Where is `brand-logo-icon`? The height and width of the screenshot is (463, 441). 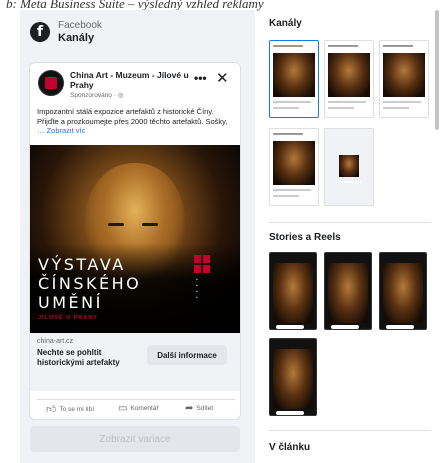 brand-logo-icon is located at coordinates (51, 83).